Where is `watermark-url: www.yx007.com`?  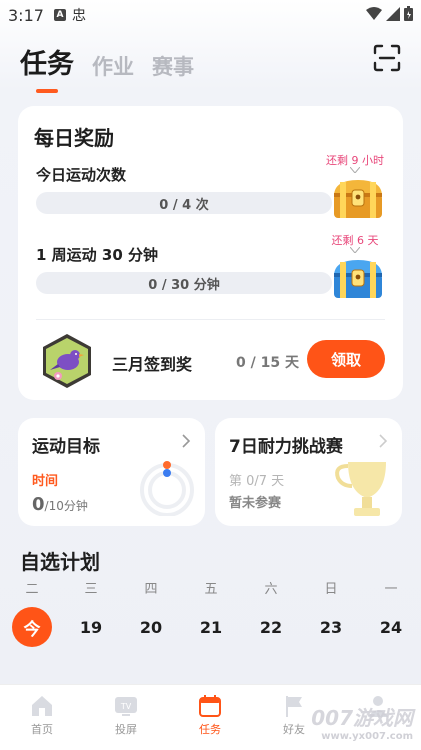
watermark-url: www.yx007.com is located at coordinates (367, 736).